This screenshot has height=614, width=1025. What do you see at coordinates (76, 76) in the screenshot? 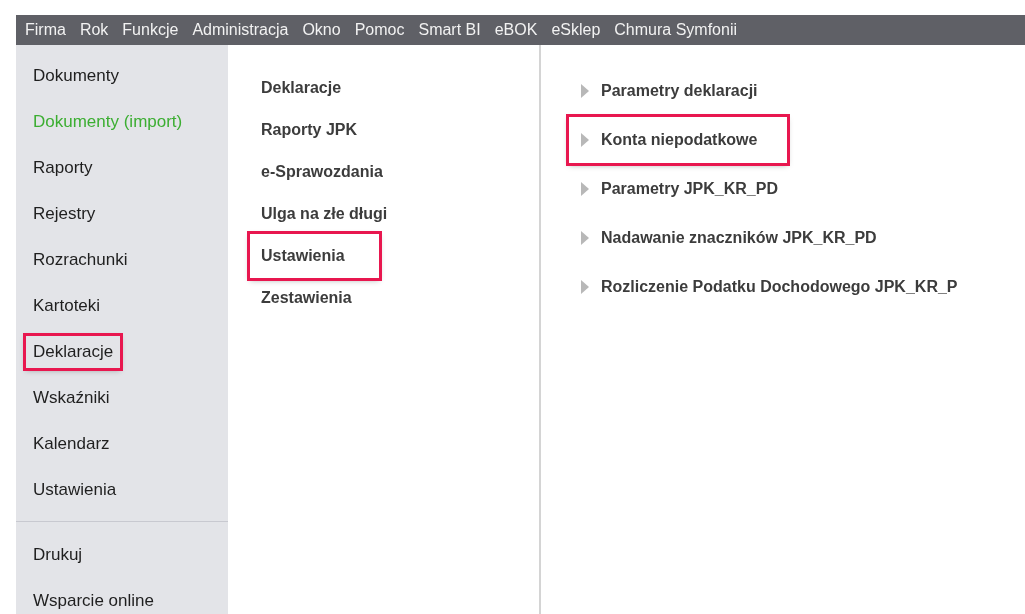
I see `sidebar-item: Dokumenty` at bounding box center [76, 76].